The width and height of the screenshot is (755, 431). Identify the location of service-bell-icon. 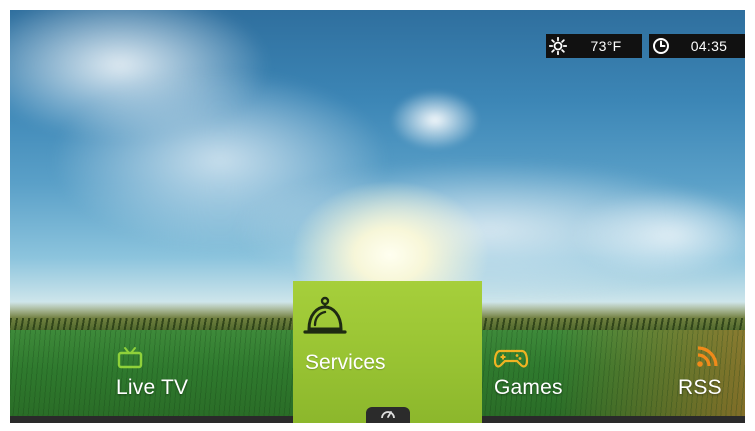
(325, 318).